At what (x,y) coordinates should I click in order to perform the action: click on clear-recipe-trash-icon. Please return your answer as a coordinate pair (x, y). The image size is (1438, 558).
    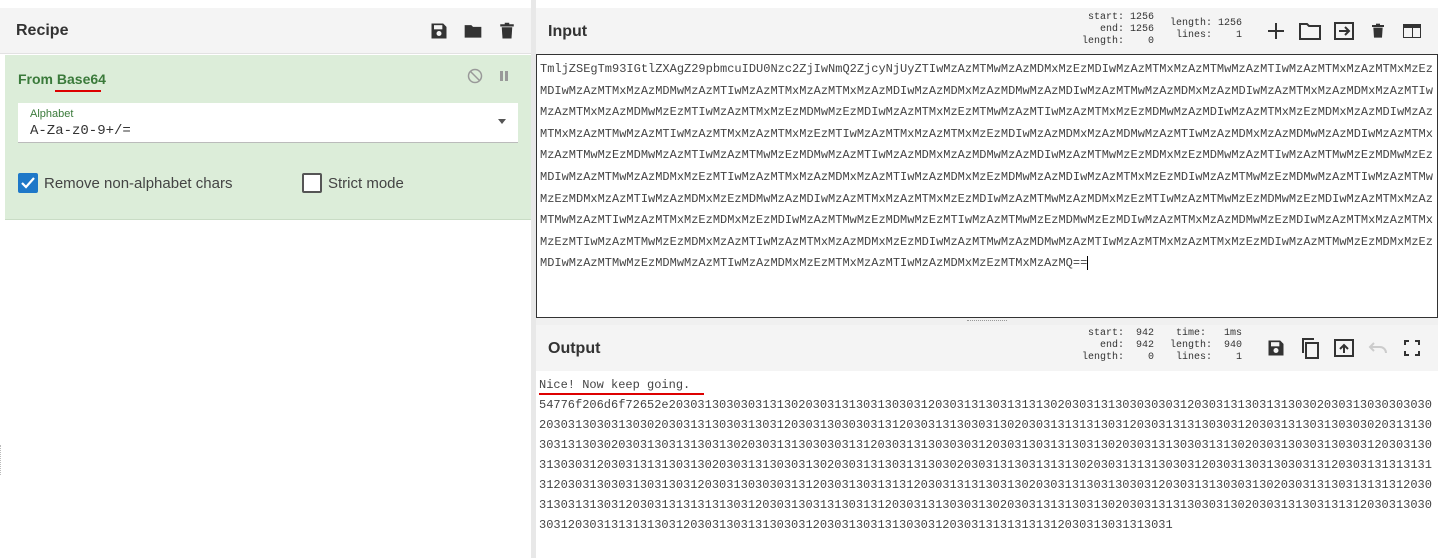
    Looking at the image, I should click on (507, 31).